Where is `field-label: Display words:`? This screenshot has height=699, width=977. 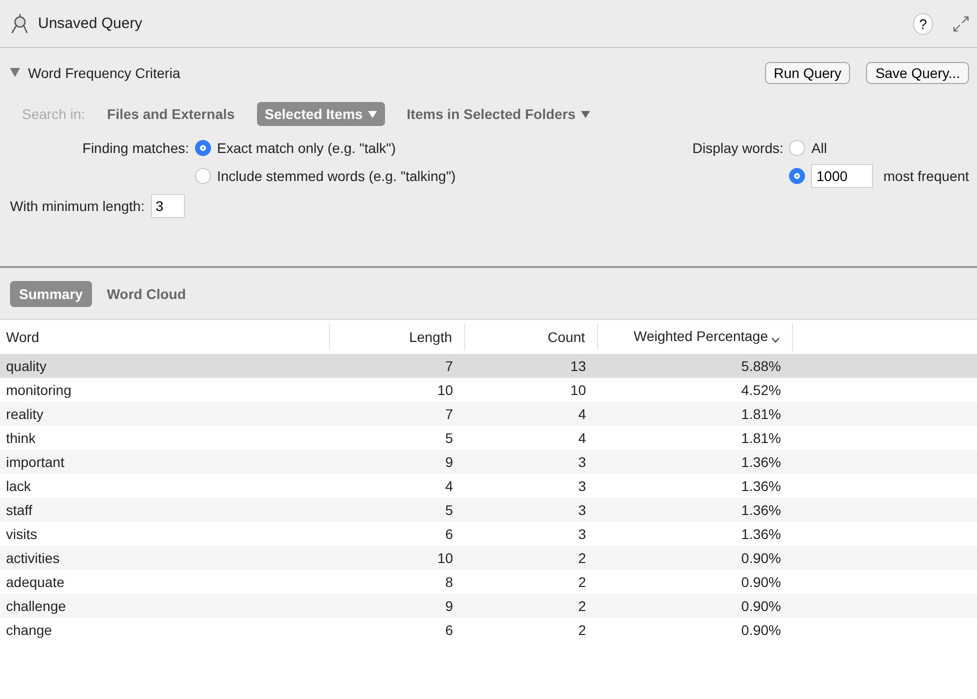 field-label: Display words: is located at coordinates (737, 148).